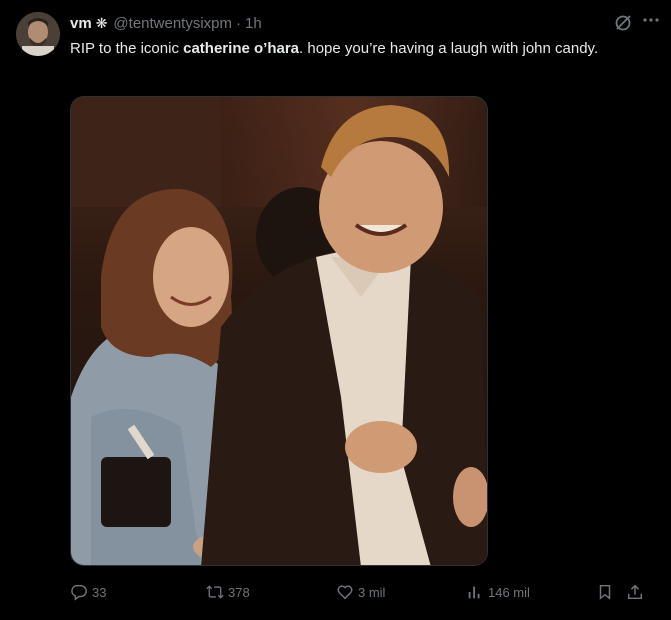 The width and height of the screenshot is (671, 620). I want to click on like-count: 3 mil, so click(372, 592).